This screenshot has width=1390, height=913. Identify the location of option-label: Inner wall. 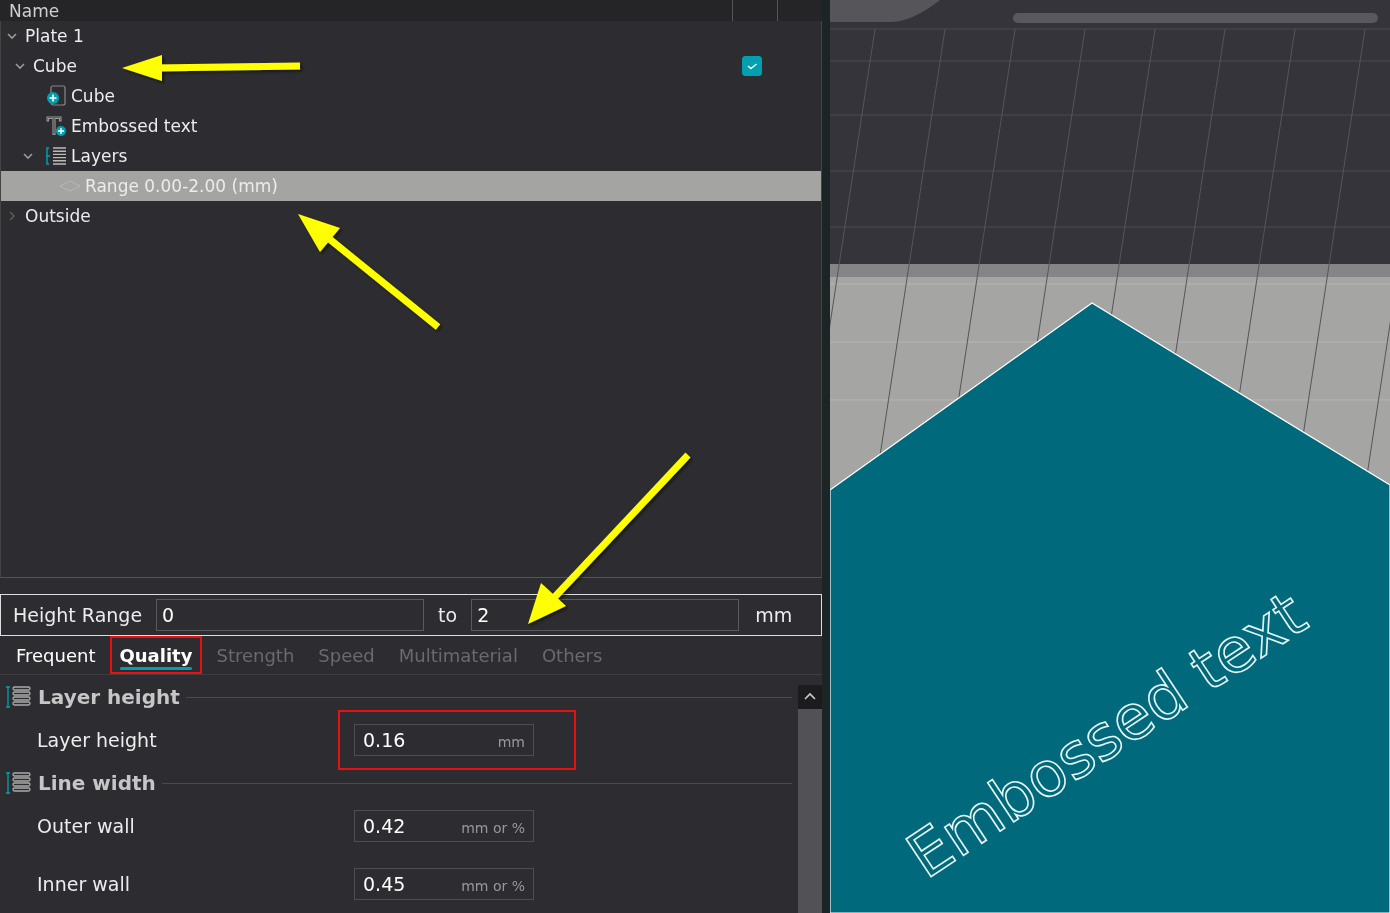
(83, 884).